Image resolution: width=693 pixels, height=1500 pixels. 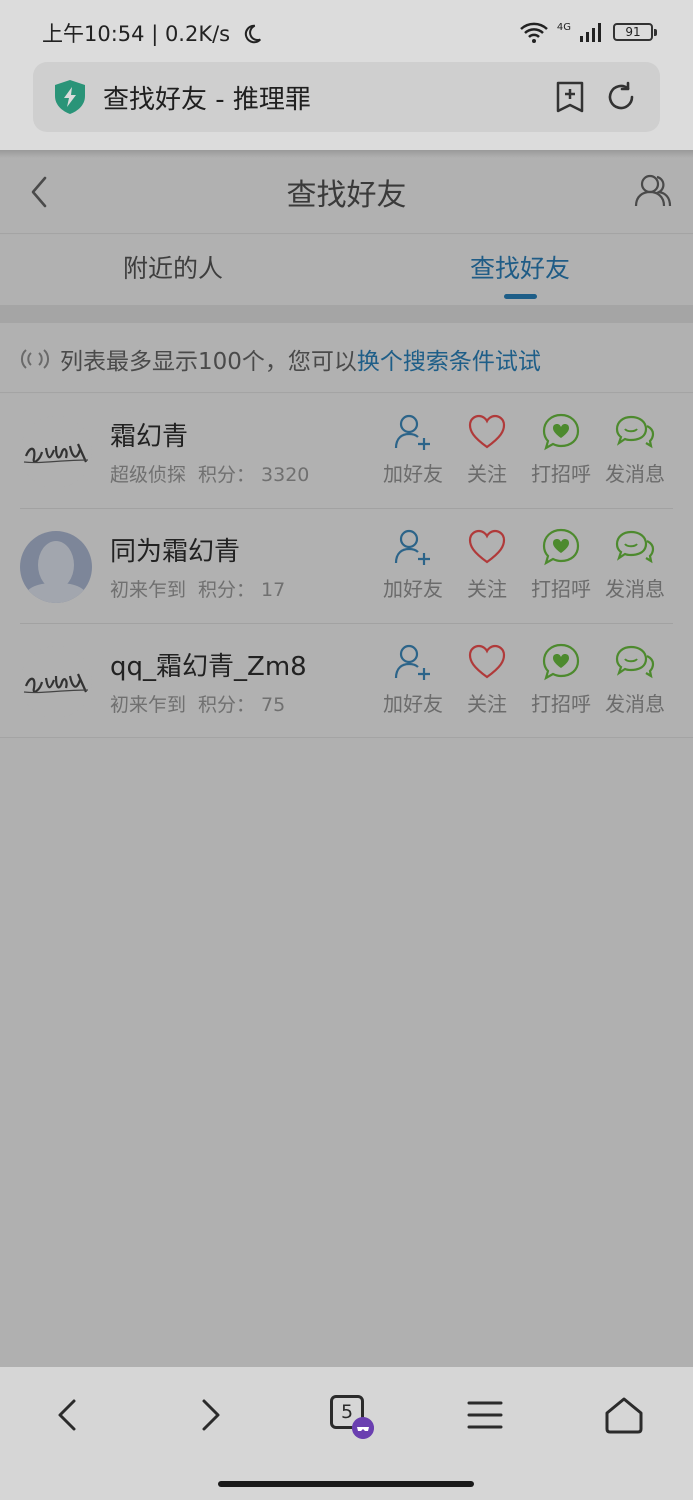 I want to click on search-notice: 列表最多显示100个，您可以换个搜索条件试试, so click(x=346, y=358).